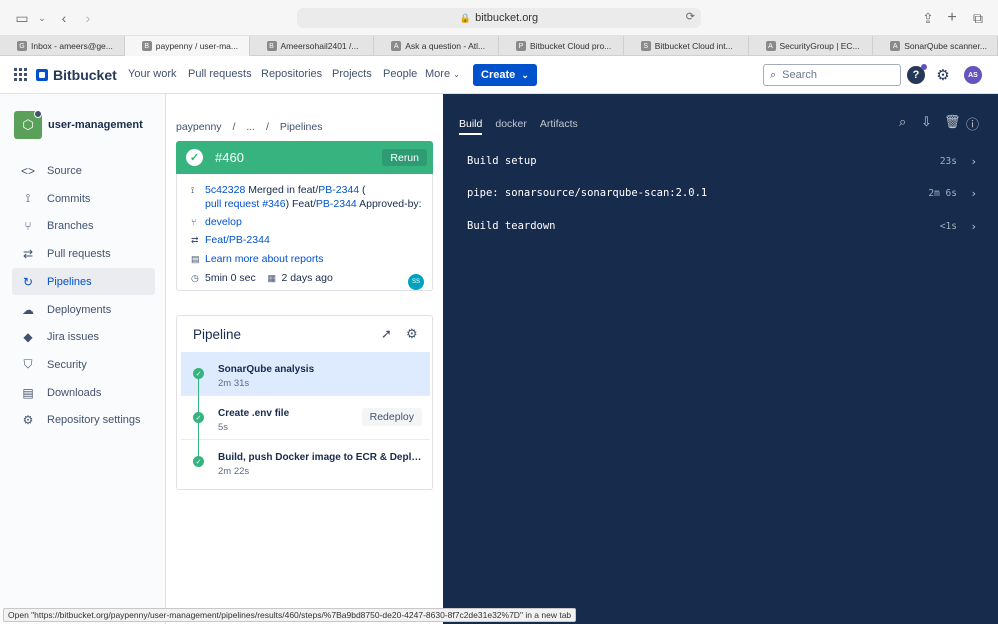  What do you see at coordinates (391, 417) in the screenshot?
I see `redeploy-button: Redeploy` at bounding box center [391, 417].